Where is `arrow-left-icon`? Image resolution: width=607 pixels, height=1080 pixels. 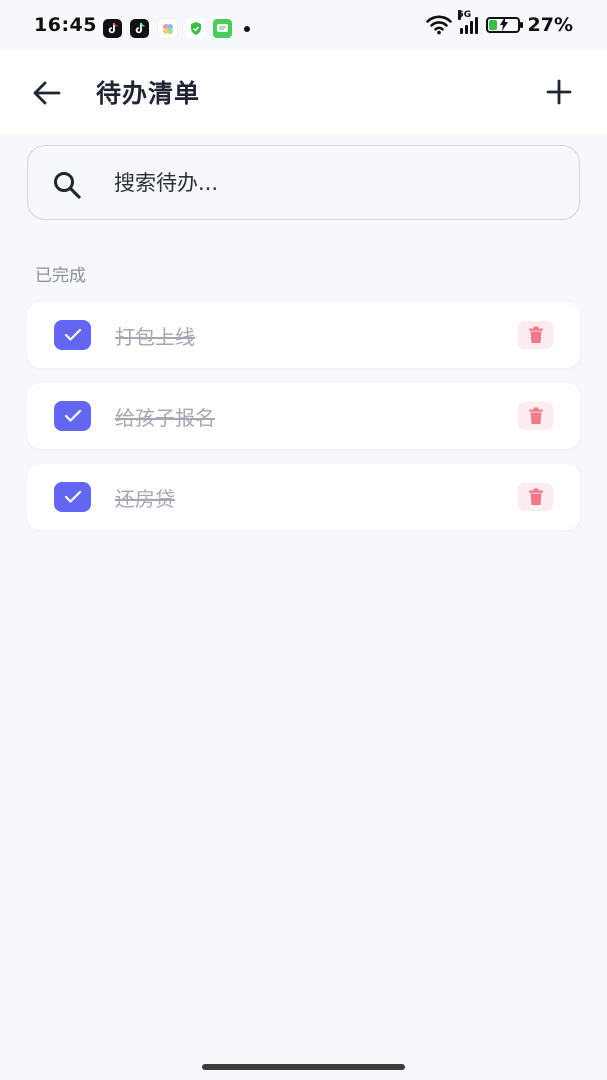 arrow-left-icon is located at coordinates (47, 93).